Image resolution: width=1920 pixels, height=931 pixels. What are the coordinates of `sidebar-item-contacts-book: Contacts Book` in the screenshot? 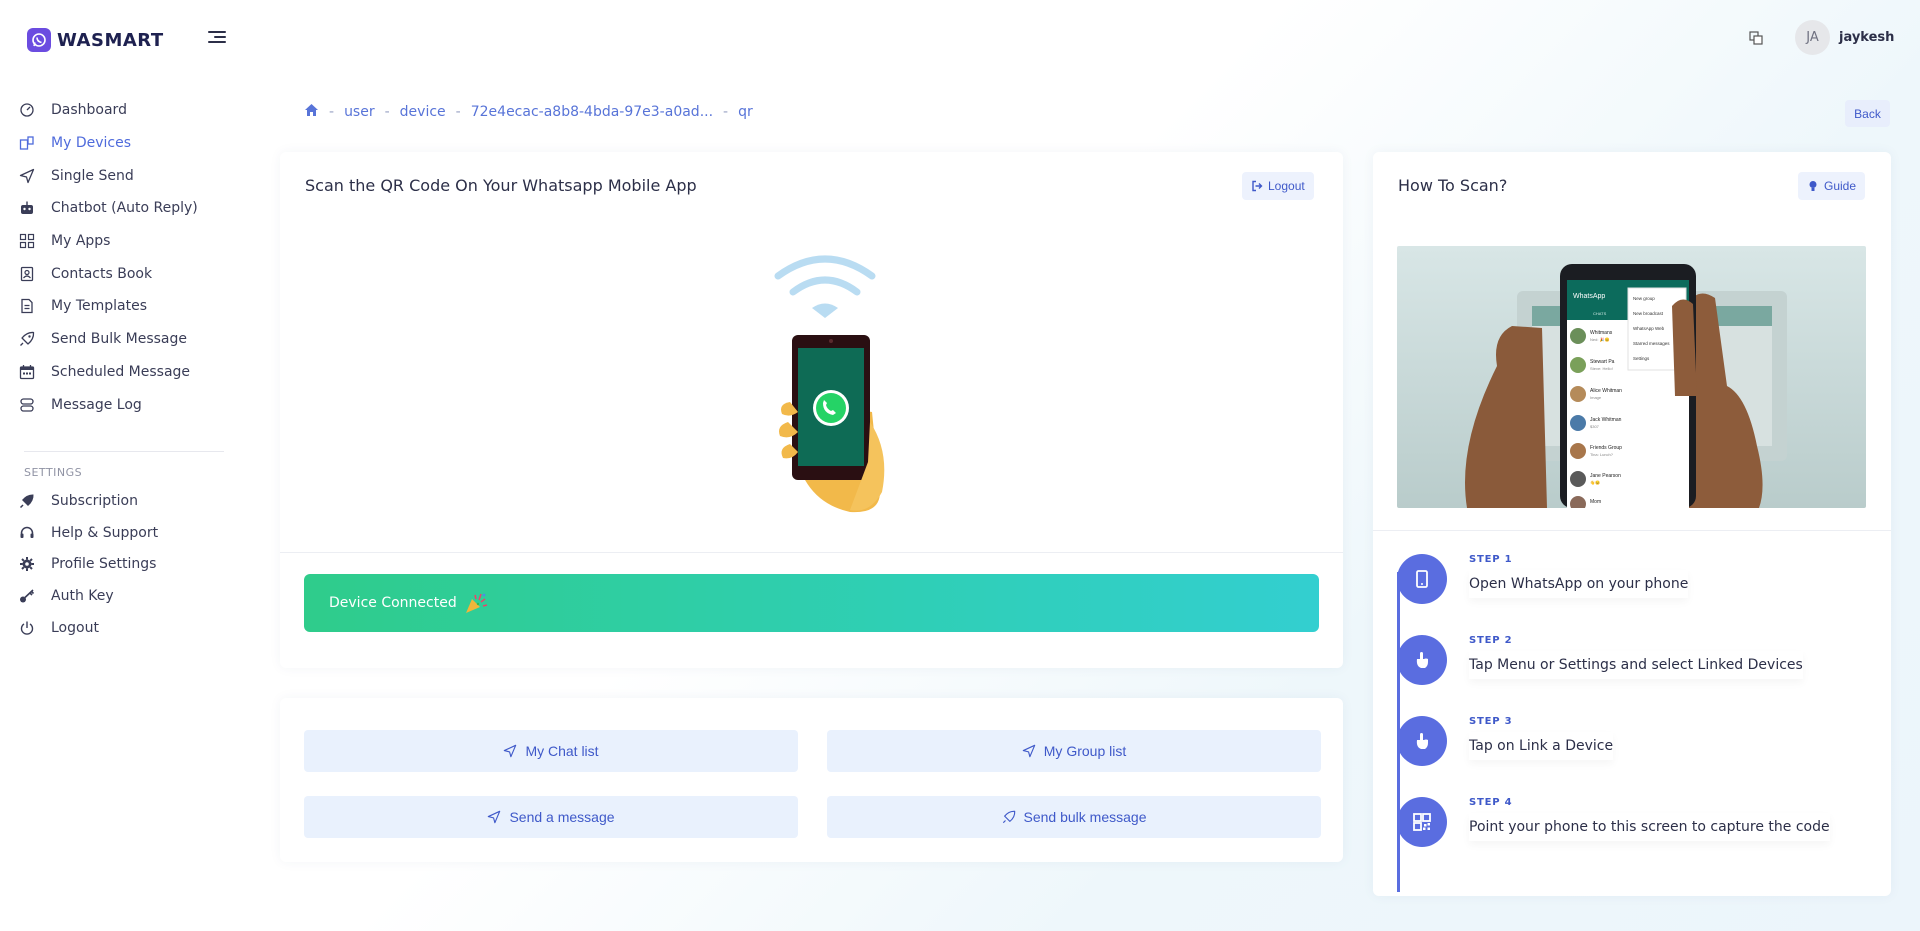 It's located at (115, 273).